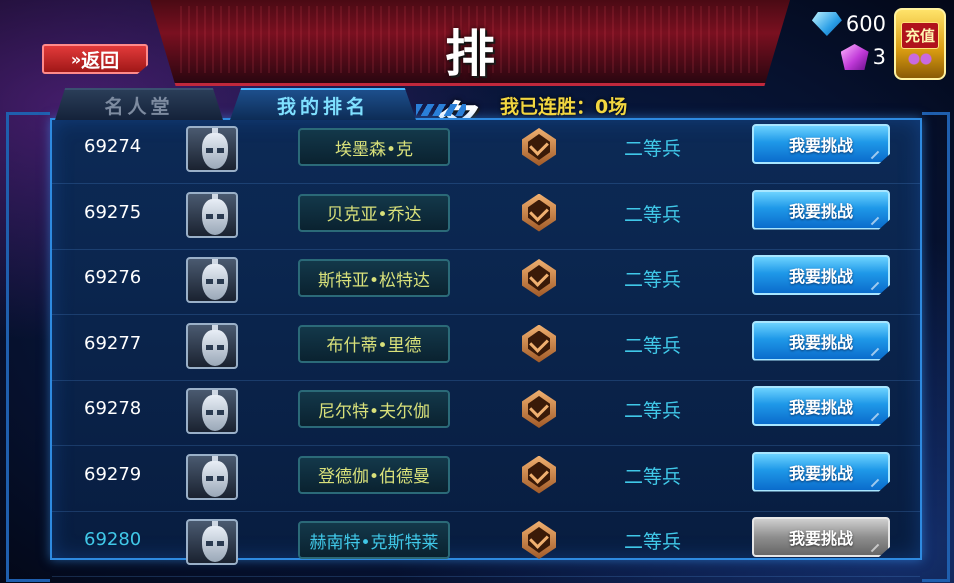  I want to click on recharge-label: 充值, so click(919, 35).